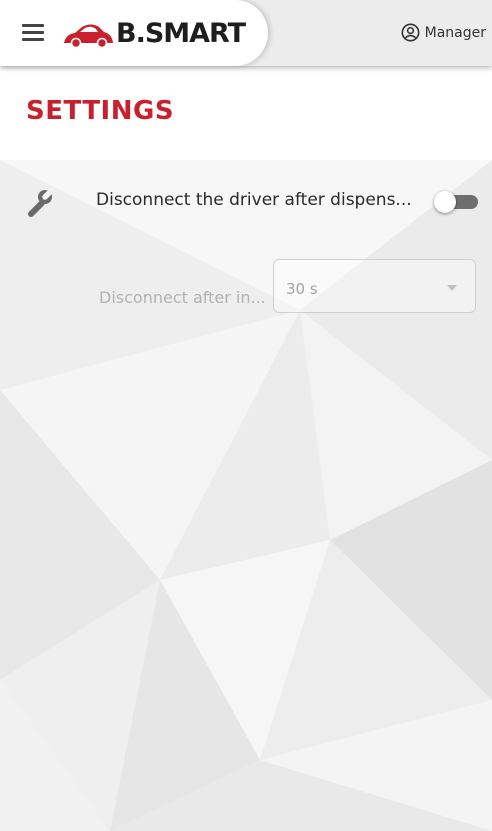  Describe the element at coordinates (445, 202) in the screenshot. I see `toggle-thumb` at that location.